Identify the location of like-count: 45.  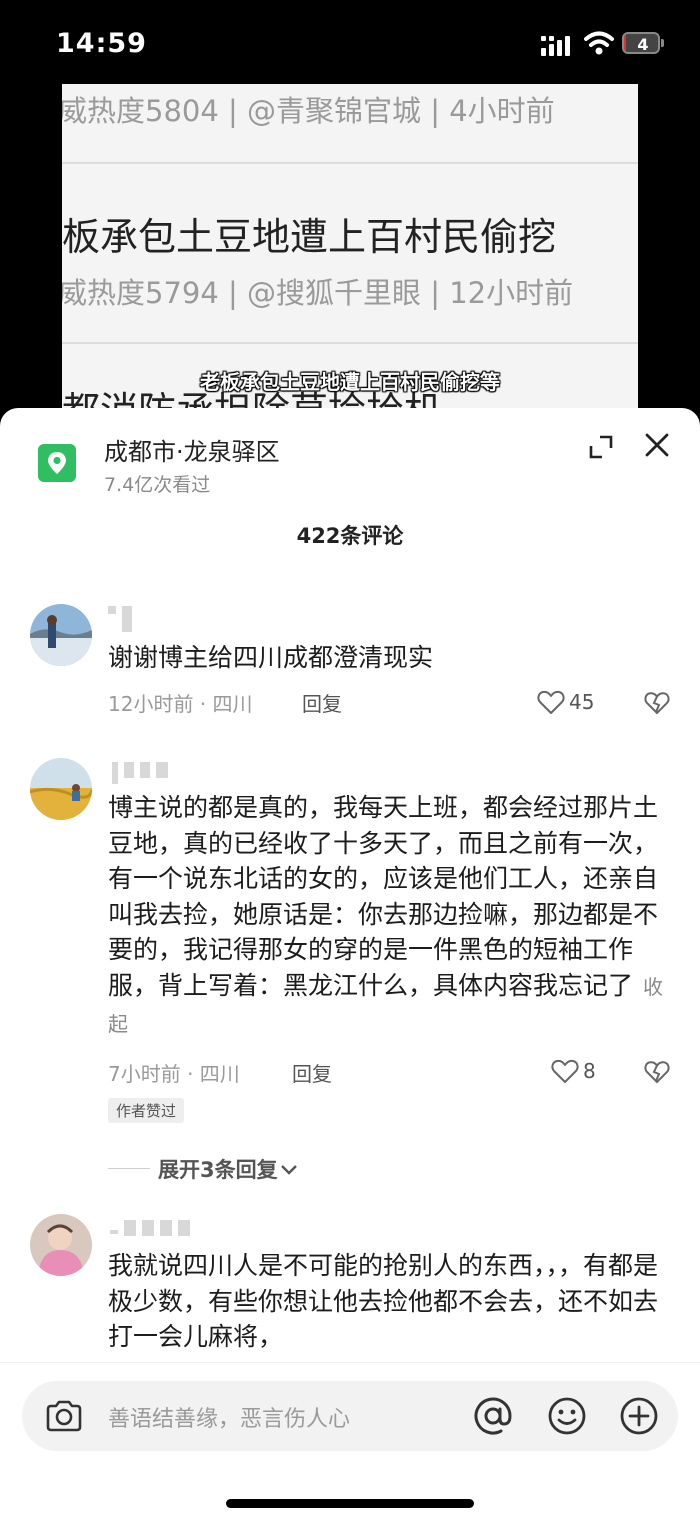
(582, 702).